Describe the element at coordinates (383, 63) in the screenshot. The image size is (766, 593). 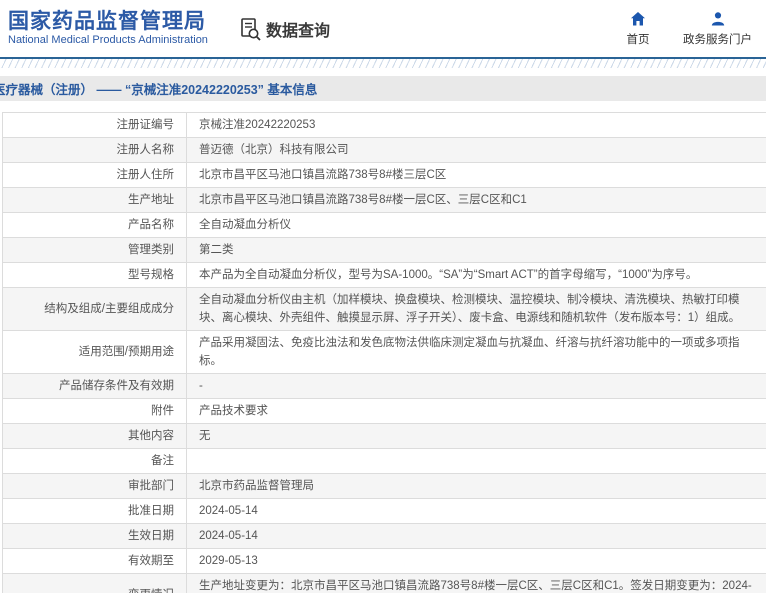
I see `stripe-decoration-band` at that location.